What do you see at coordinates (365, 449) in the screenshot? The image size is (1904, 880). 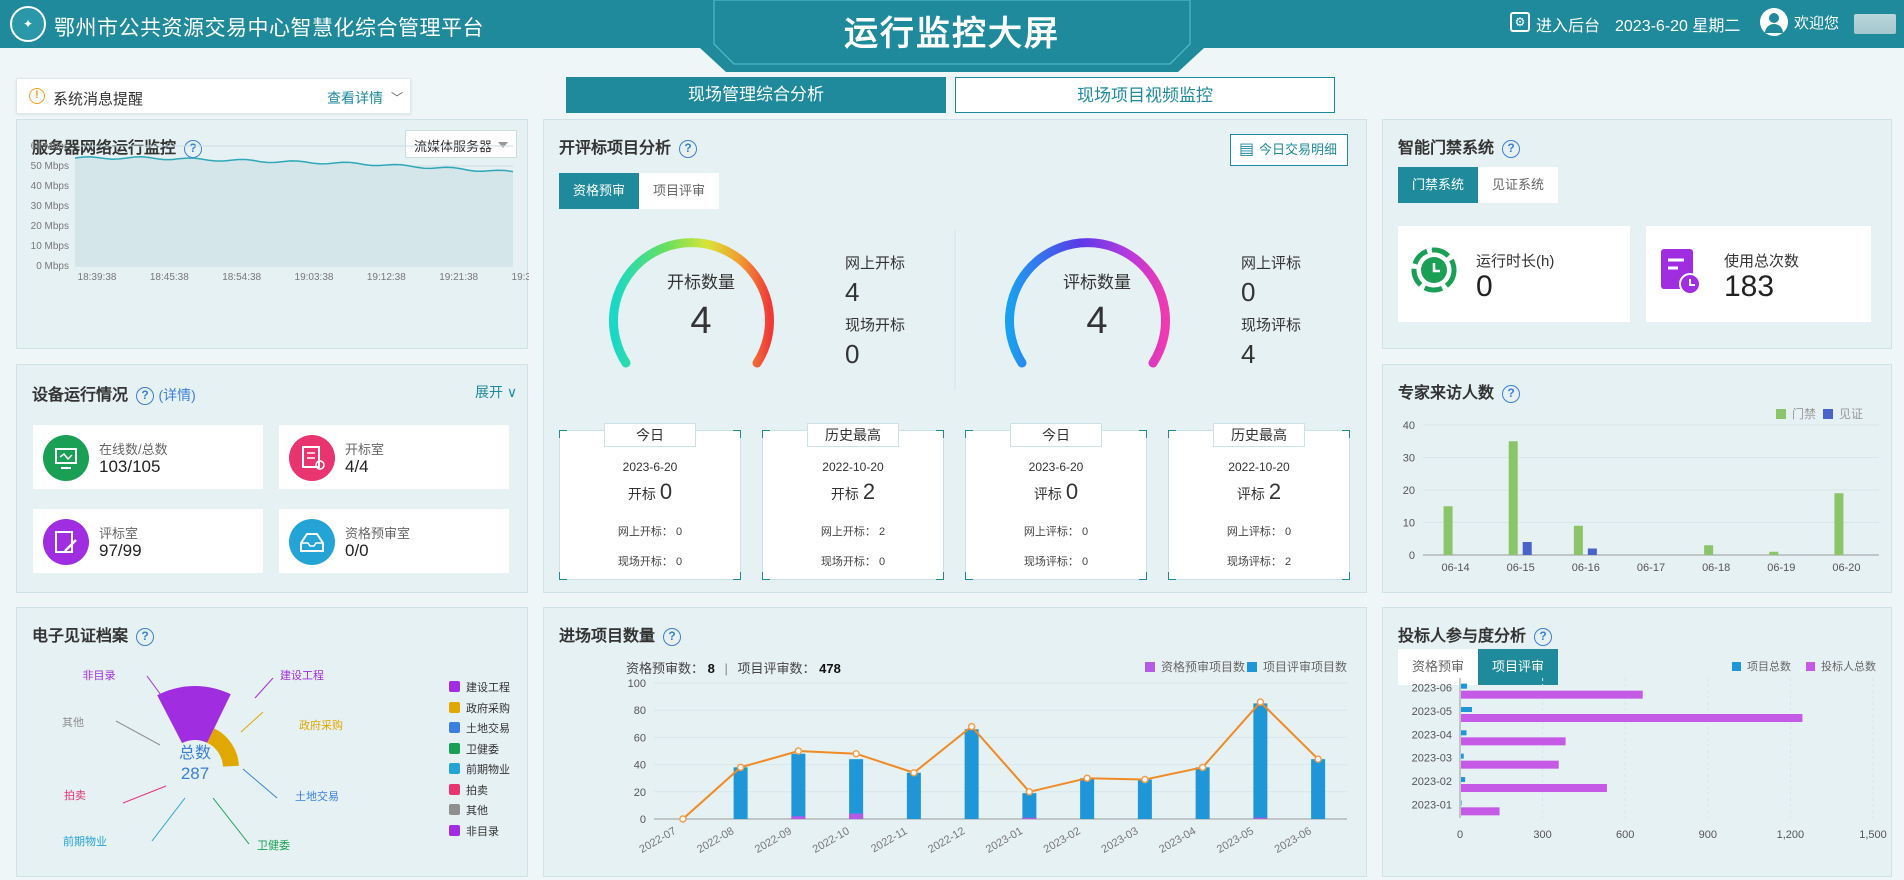 I see `equip-label: 开标室` at bounding box center [365, 449].